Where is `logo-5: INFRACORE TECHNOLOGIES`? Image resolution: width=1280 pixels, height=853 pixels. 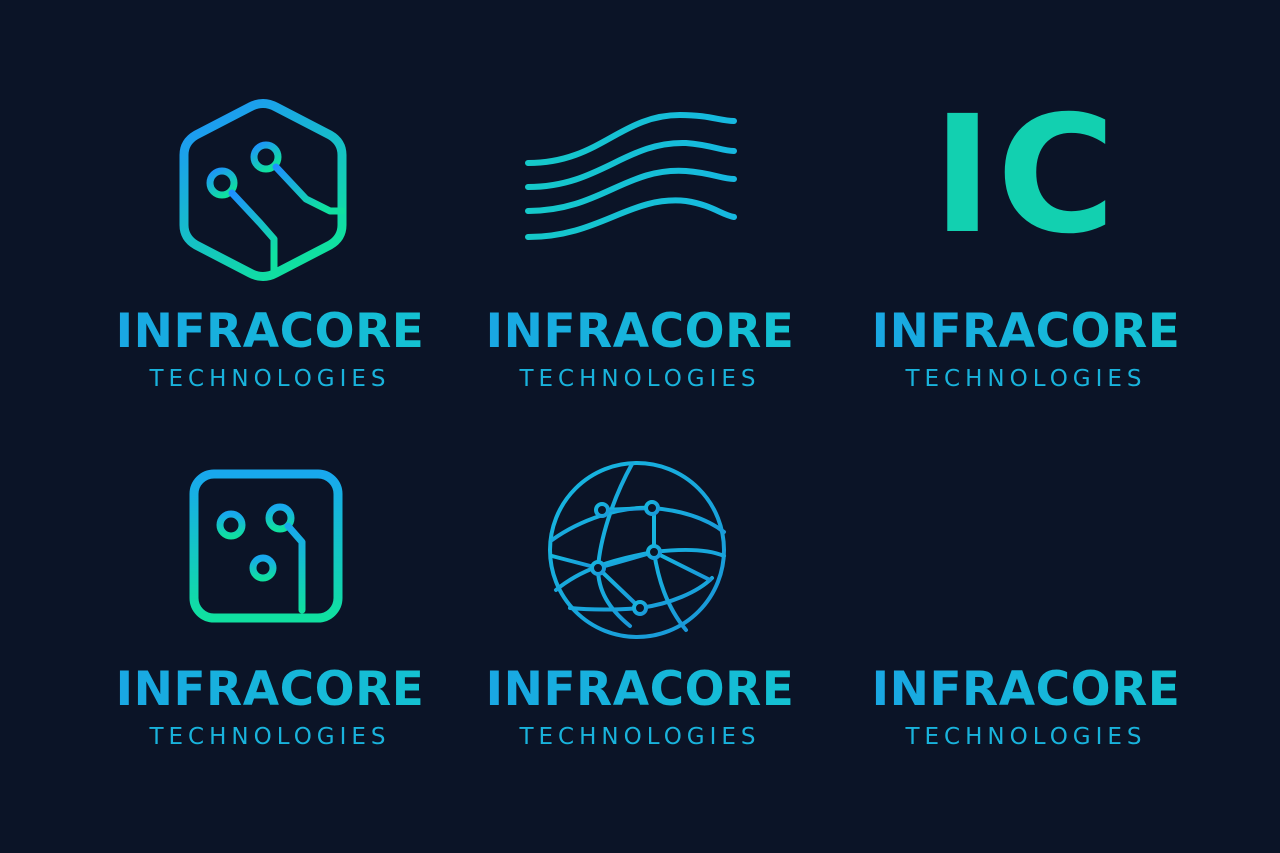 logo-5: INFRACORE TECHNOLOGIES is located at coordinates (640, 610).